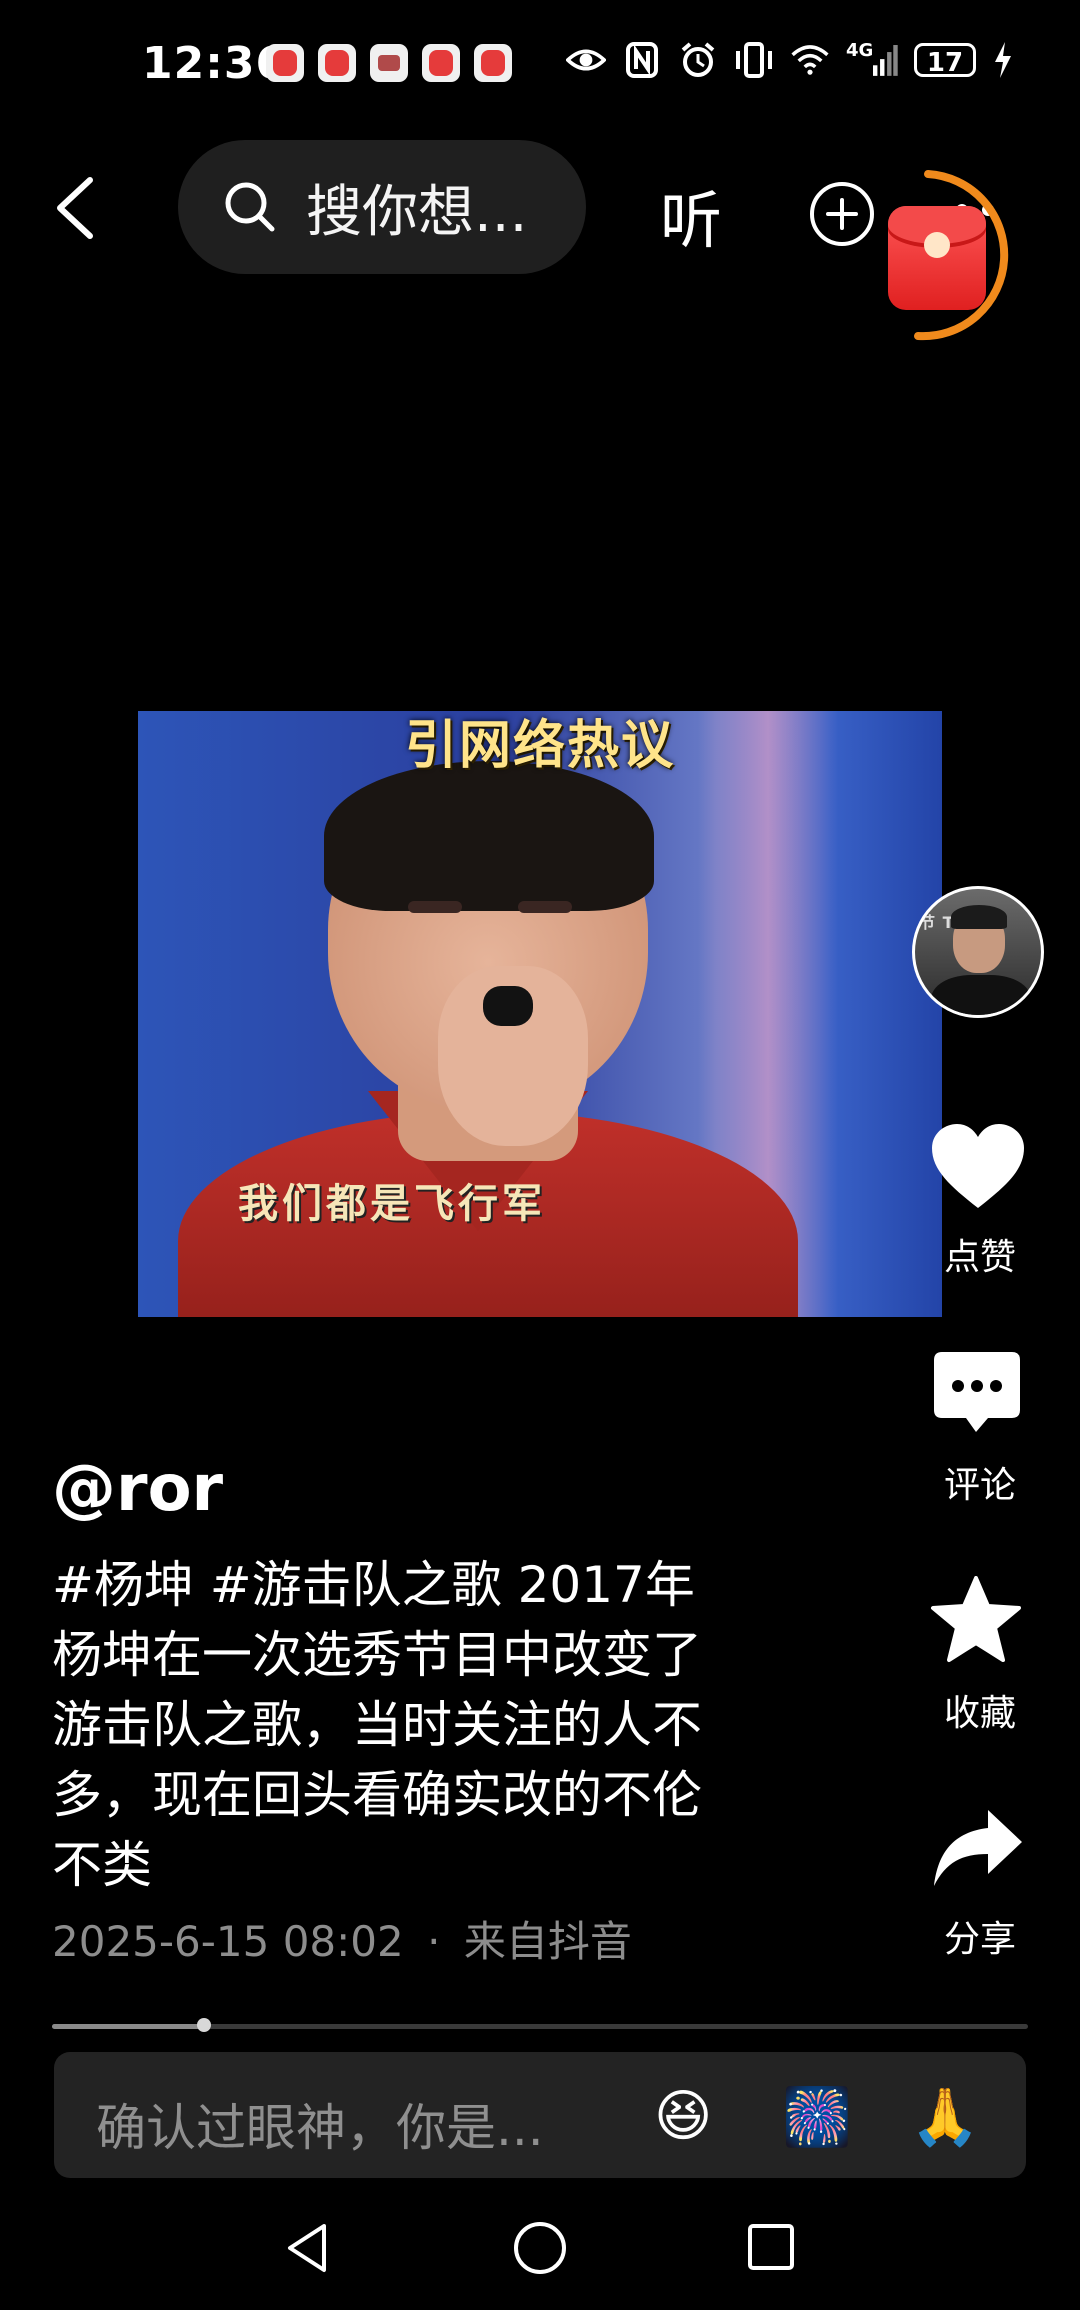 The width and height of the screenshot is (1080, 2310). What do you see at coordinates (442, 1585) in the screenshot?
I see `description-line: #杨坤 #游击队之歌 2017年` at bounding box center [442, 1585].